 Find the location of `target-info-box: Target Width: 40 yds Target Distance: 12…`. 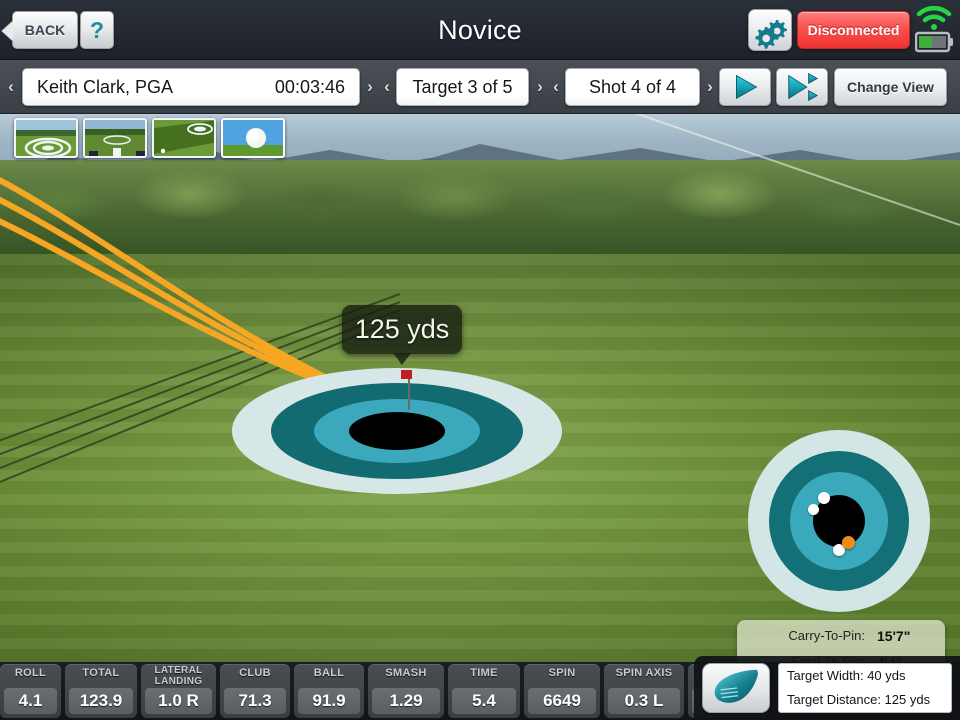

target-info-box: Target Width: 40 yds Target Distance: 12… is located at coordinates (865, 688).